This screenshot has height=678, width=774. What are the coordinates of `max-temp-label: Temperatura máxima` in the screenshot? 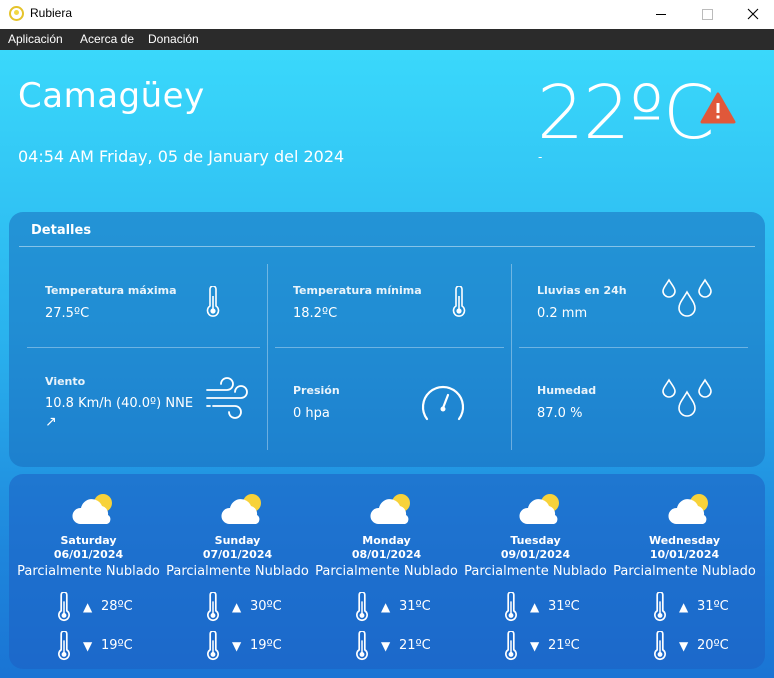 It's located at (111, 290).